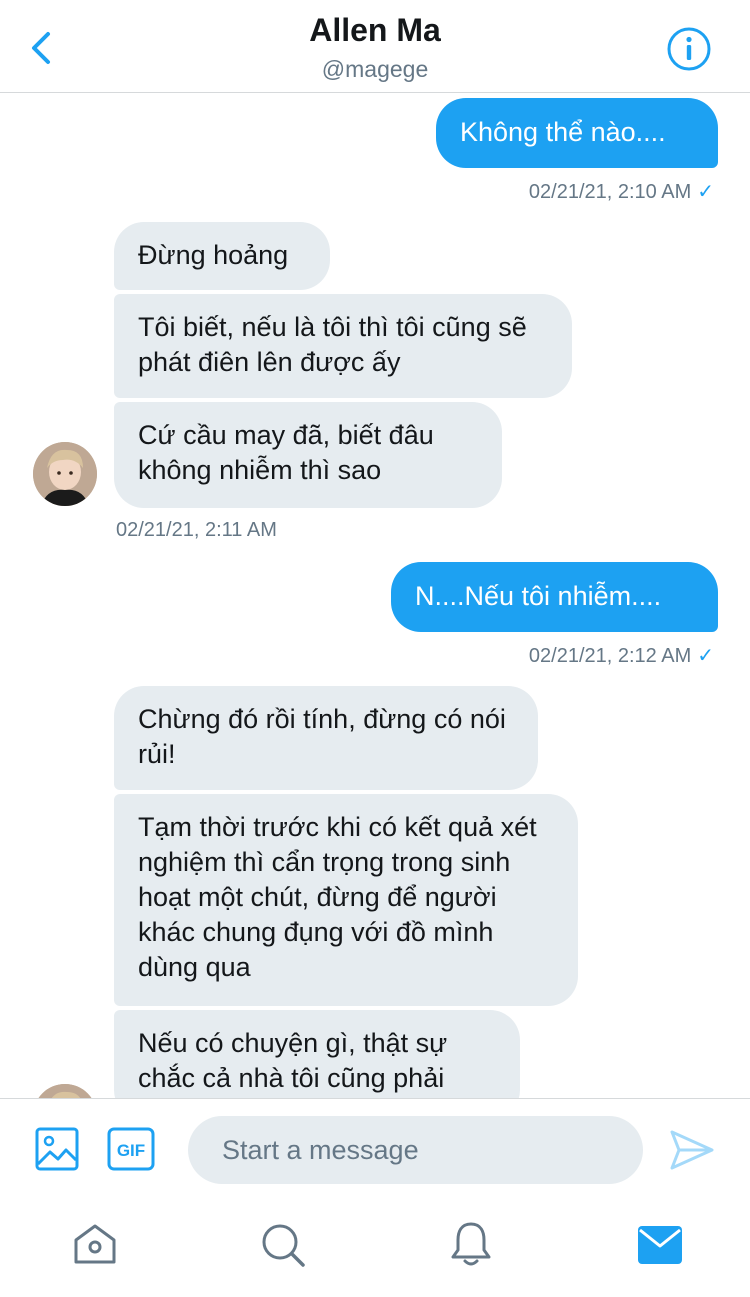  I want to click on tab-messages, so click(660, 1247).